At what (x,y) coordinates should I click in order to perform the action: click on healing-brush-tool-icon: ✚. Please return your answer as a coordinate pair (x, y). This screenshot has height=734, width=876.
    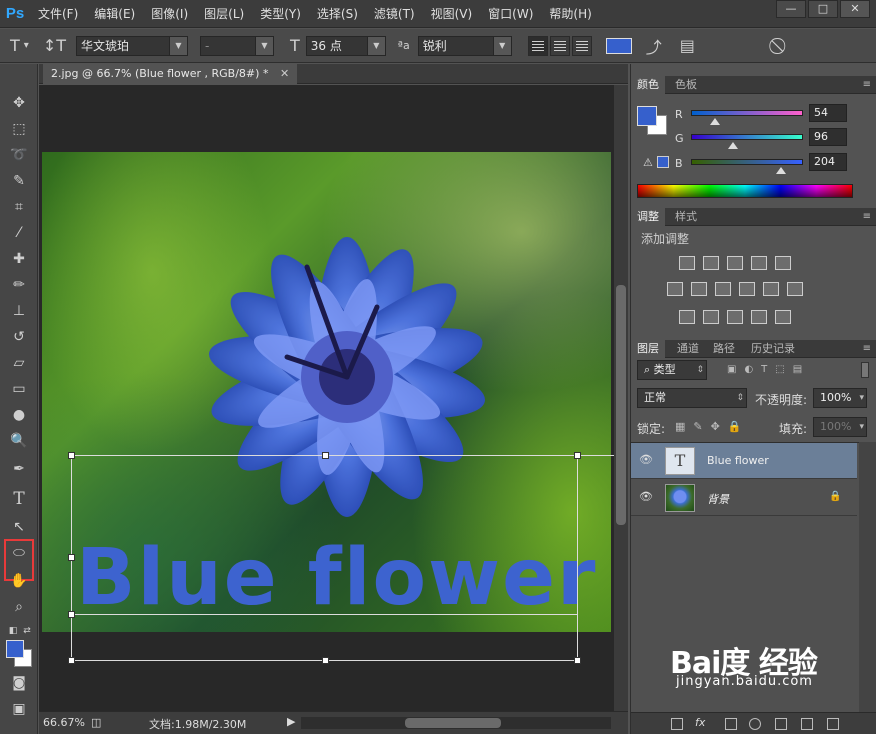
    Looking at the image, I should click on (19, 259).